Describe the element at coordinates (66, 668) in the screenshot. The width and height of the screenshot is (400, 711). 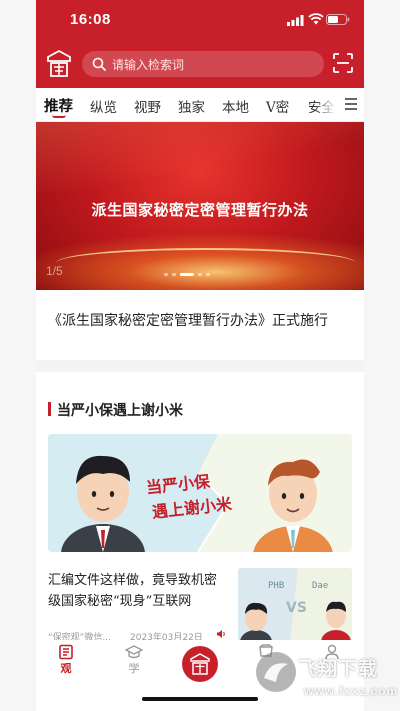
I see `tab-bar-label: 观` at that location.